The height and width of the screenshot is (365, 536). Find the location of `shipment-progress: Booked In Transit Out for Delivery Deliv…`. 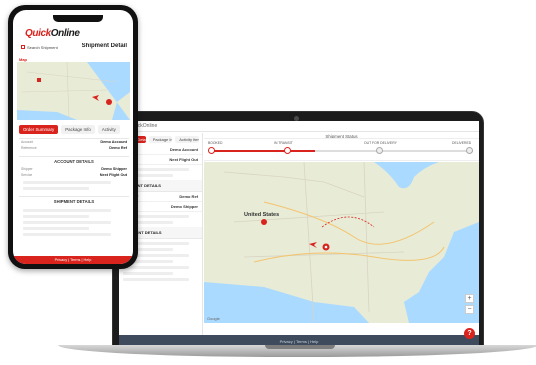

shipment-progress: Booked In Transit Out for Delivery Deliv… is located at coordinates (341, 150).